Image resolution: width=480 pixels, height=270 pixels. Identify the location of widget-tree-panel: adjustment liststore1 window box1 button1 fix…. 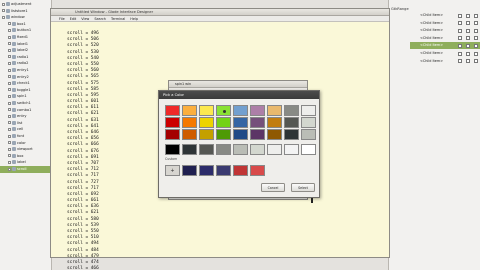
(26, 135).